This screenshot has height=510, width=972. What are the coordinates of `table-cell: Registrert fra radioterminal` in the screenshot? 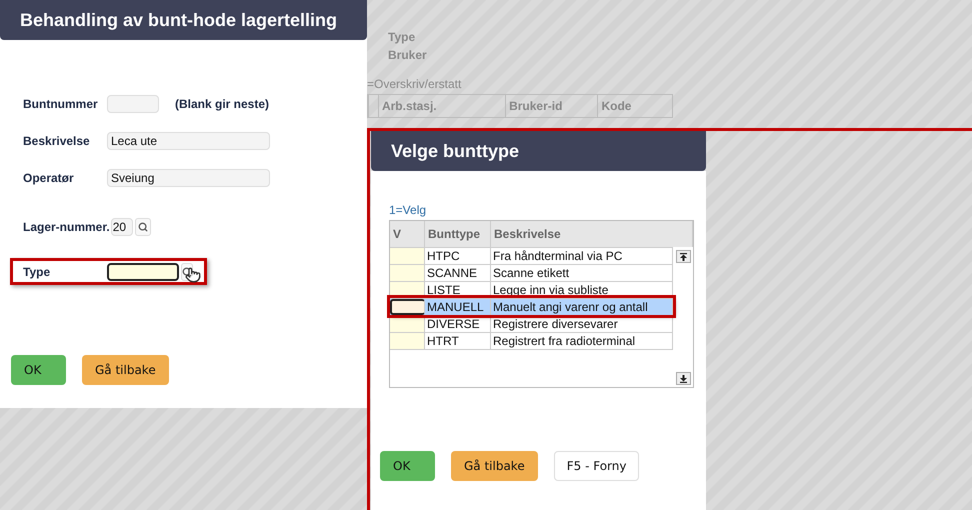 It's located at (582, 341).